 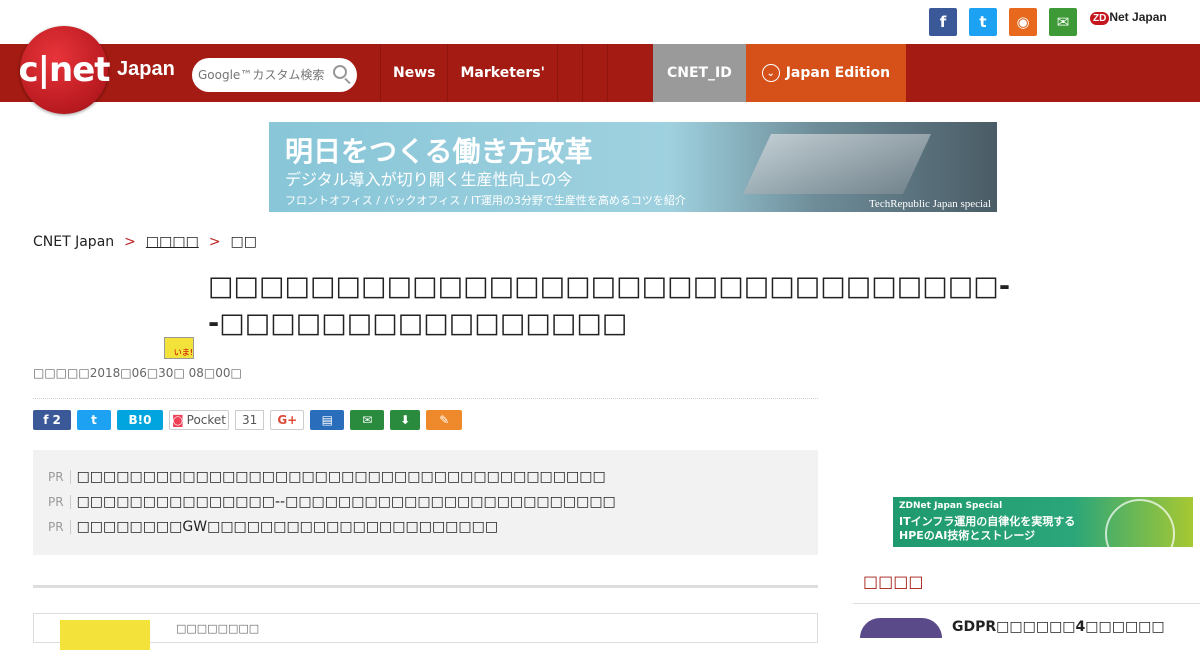 I want to click on related-card: □□□□□□□□, so click(x=425, y=631).